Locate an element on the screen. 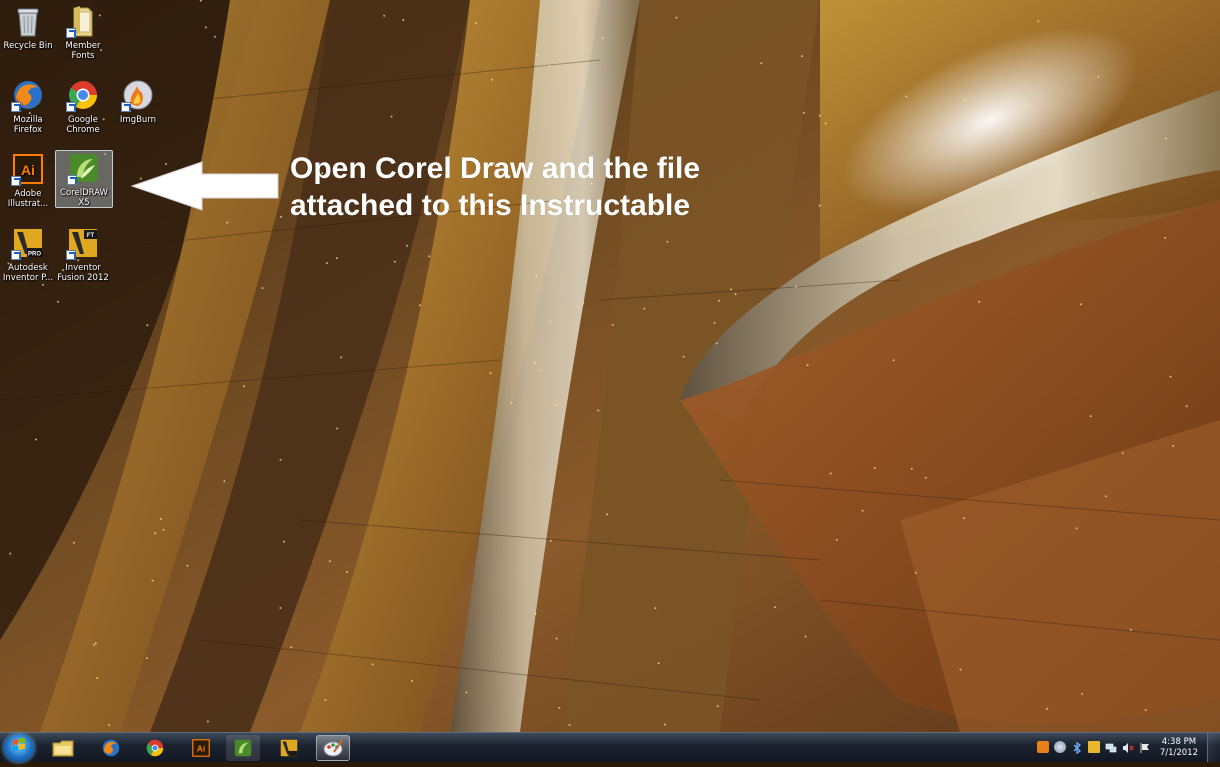  svg-text: Ai is located at coordinates (201, 749).